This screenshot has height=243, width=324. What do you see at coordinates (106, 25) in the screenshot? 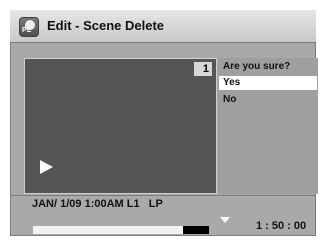
I see `page-title: Edit - Scene Delete` at bounding box center [106, 25].